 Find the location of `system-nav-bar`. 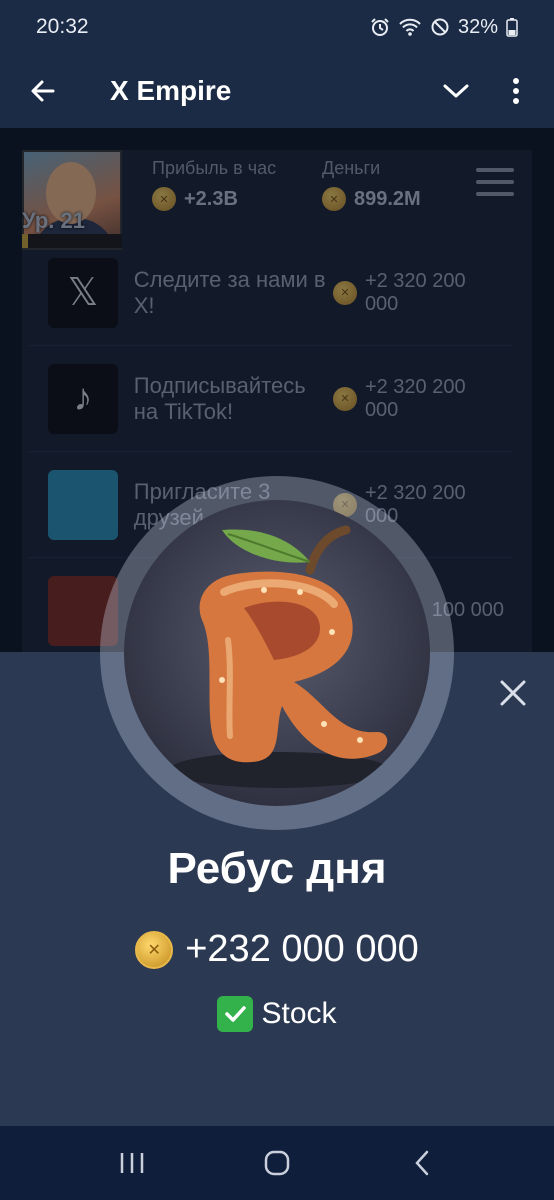

system-nav-bar is located at coordinates (277, 1163).